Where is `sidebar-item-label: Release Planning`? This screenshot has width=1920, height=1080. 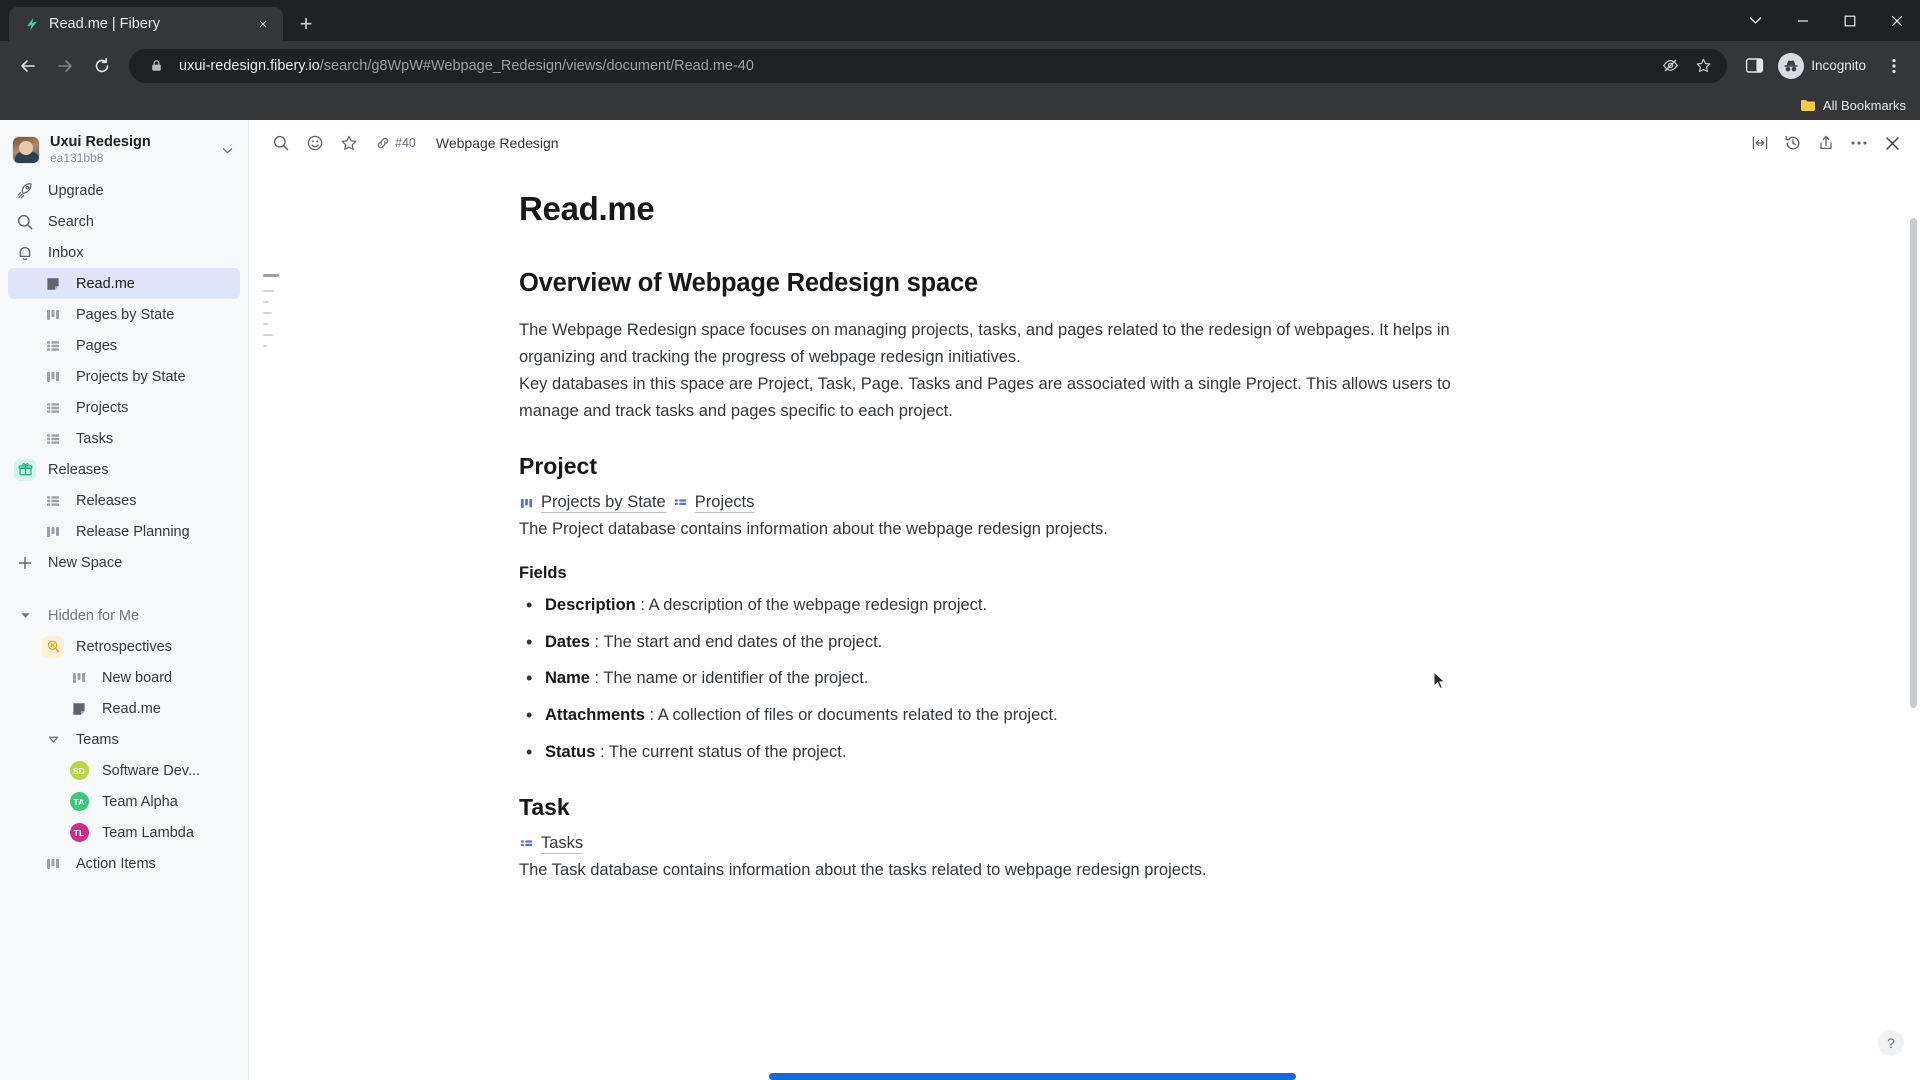 sidebar-item-label: Release Planning is located at coordinates (133, 531).